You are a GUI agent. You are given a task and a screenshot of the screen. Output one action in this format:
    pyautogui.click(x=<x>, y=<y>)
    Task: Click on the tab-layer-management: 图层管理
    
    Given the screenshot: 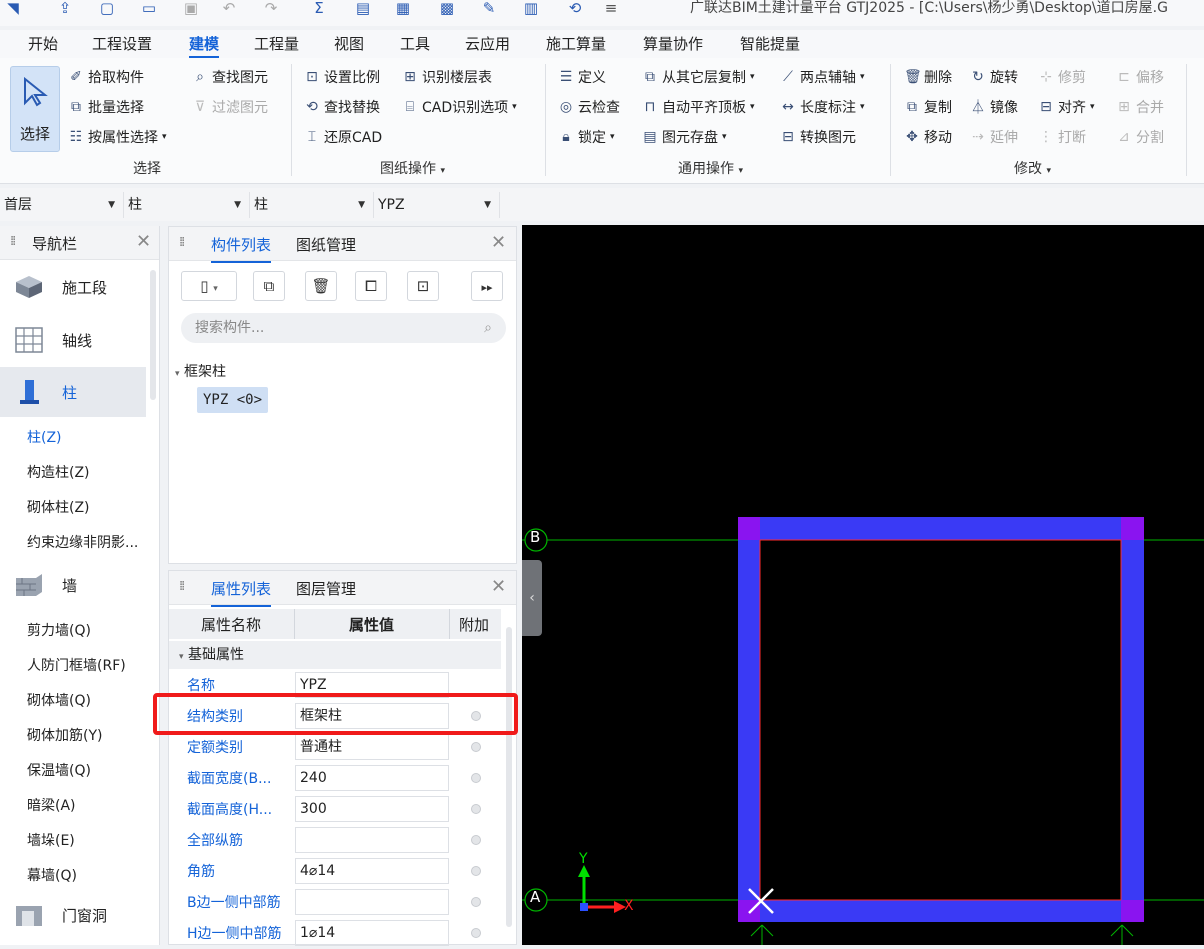 What is the action you would take?
    pyautogui.click(x=326, y=588)
    